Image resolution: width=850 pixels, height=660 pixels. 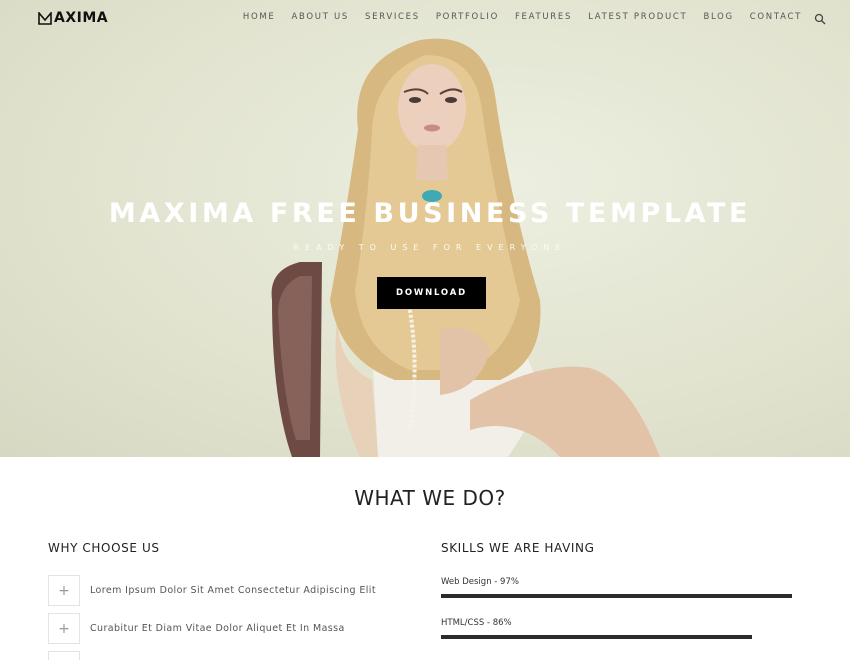 I want to click on brand-logo: AXIMA, so click(x=73, y=18).